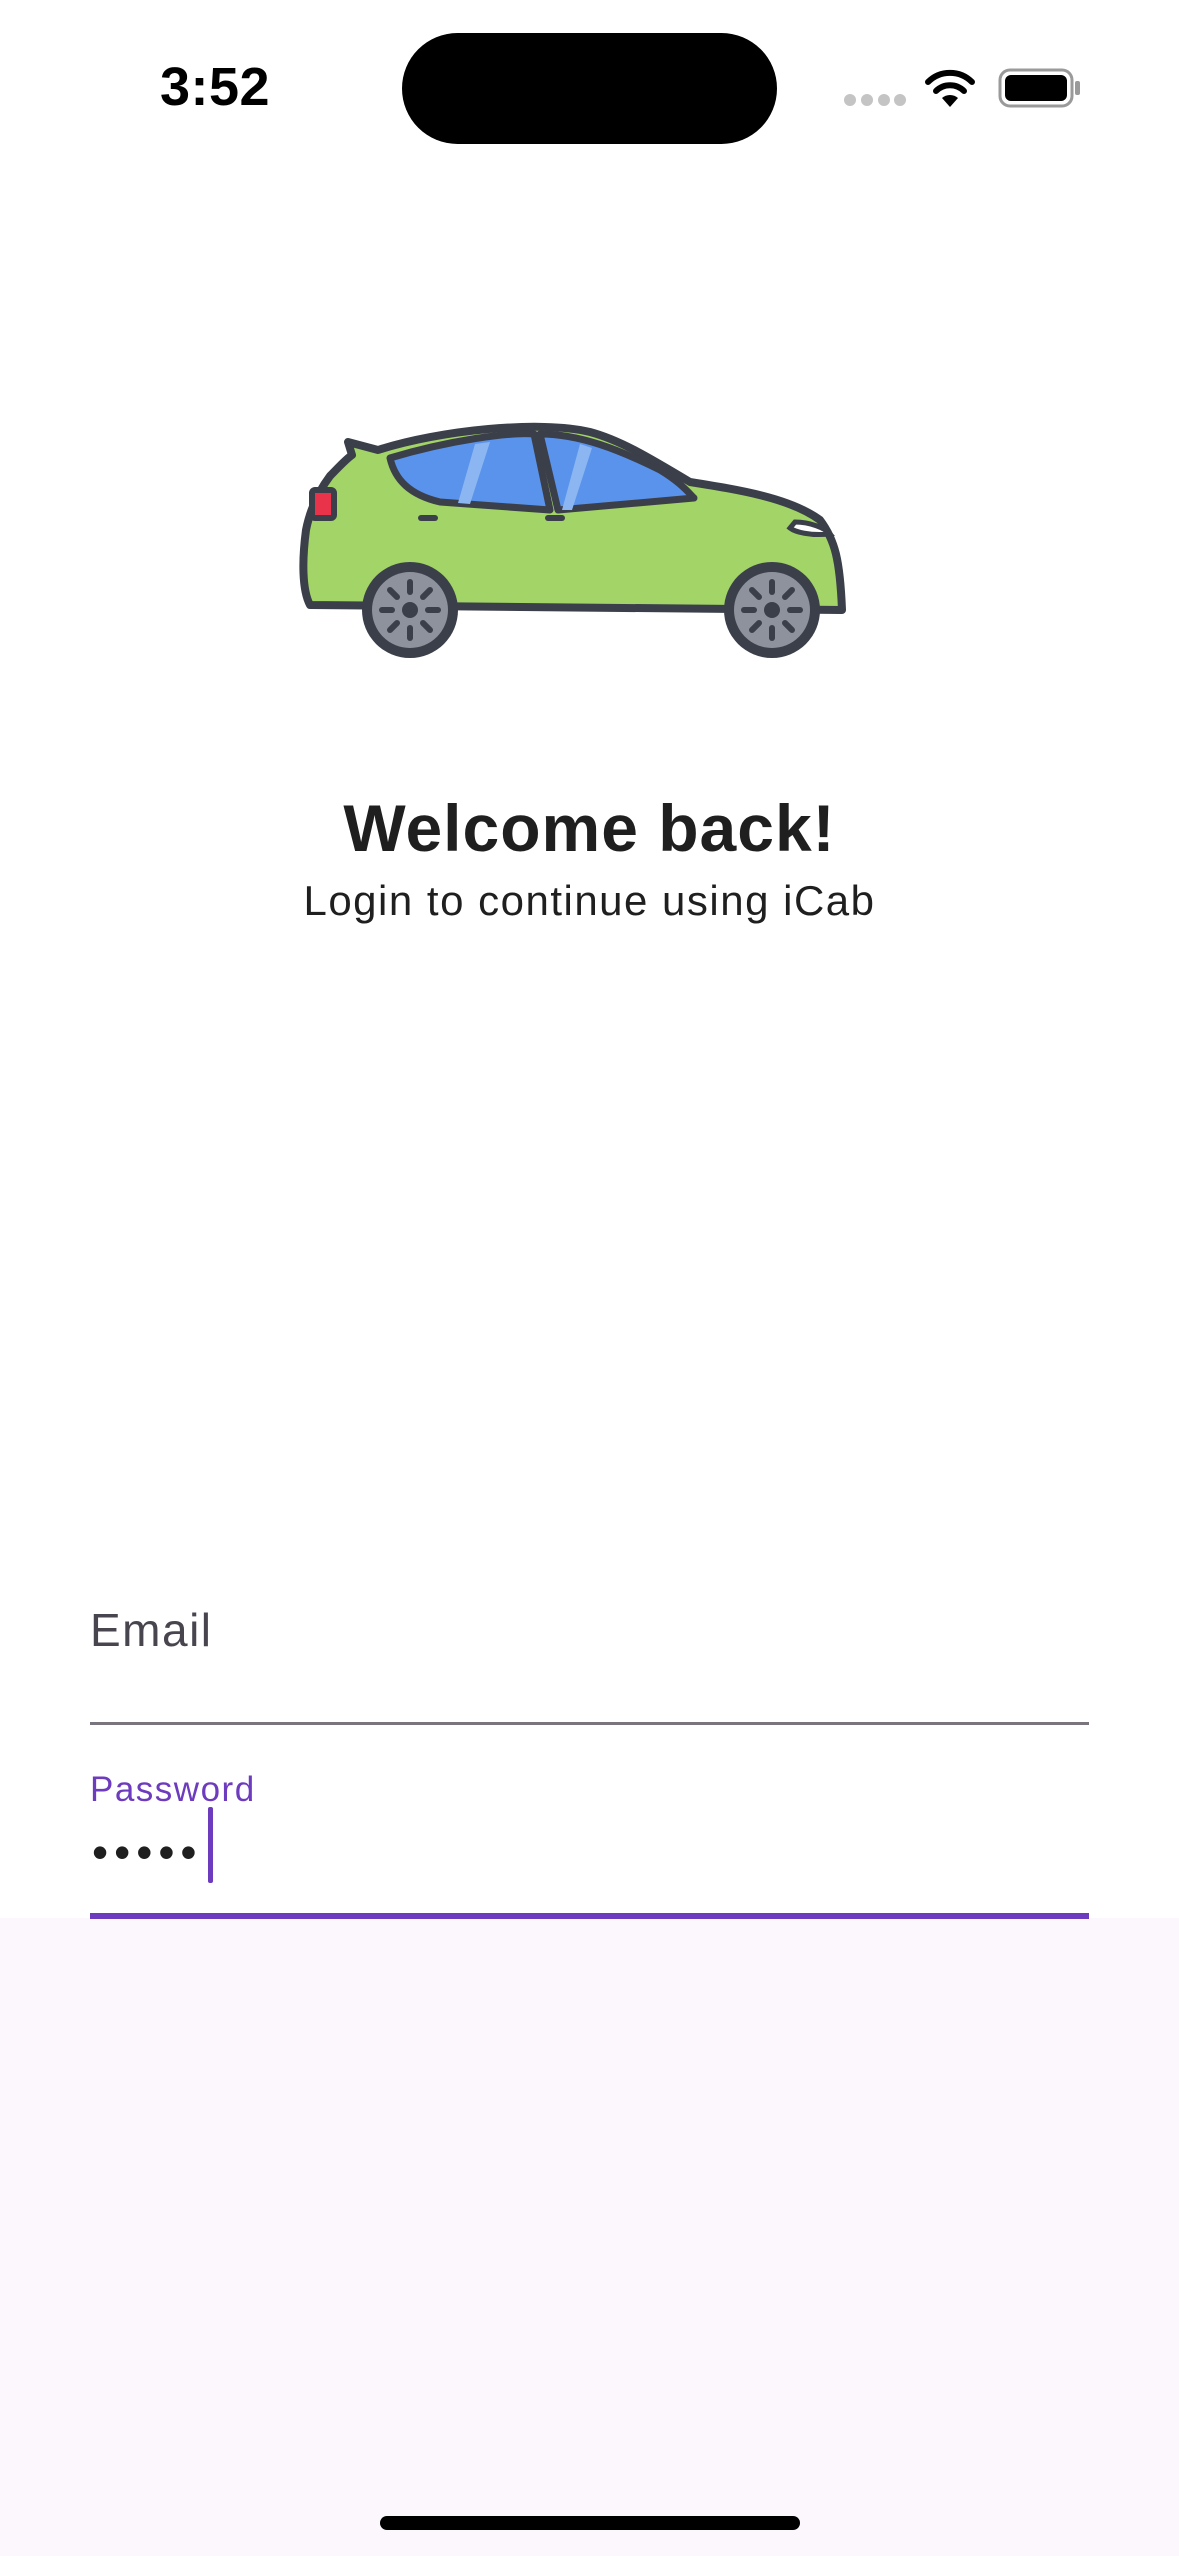  I want to click on status-time: 3:52, so click(215, 87).